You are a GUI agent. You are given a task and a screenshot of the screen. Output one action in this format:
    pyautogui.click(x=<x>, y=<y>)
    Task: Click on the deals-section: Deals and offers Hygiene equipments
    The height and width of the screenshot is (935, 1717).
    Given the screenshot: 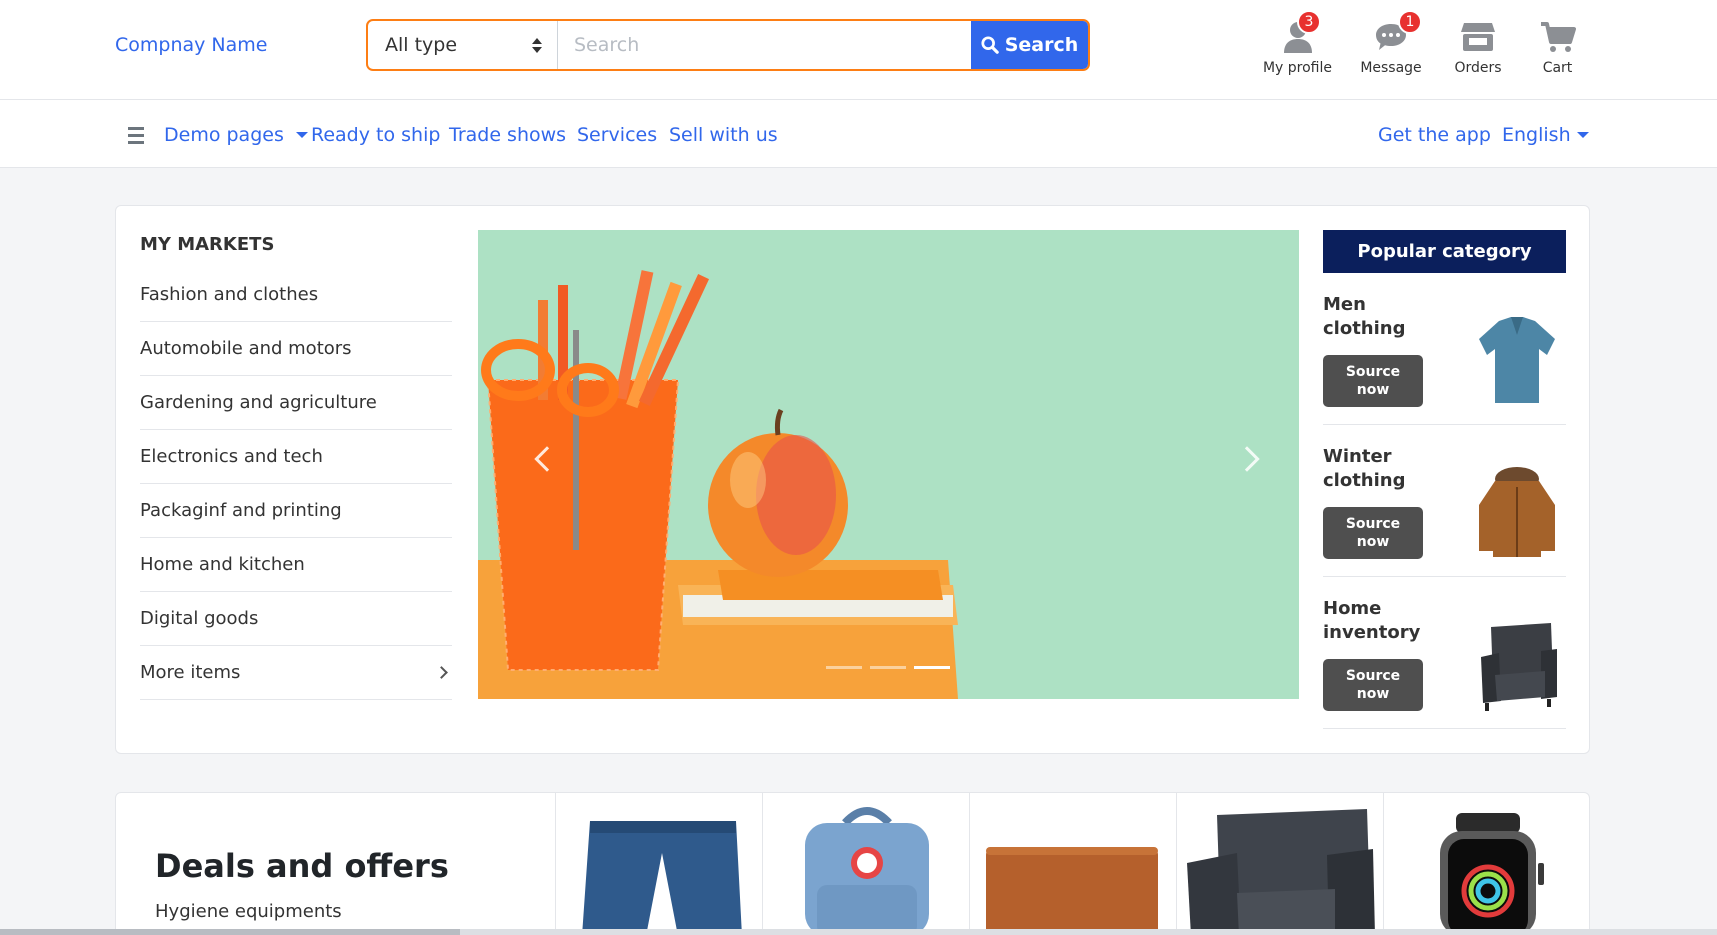 What is the action you would take?
    pyautogui.click(x=852, y=863)
    